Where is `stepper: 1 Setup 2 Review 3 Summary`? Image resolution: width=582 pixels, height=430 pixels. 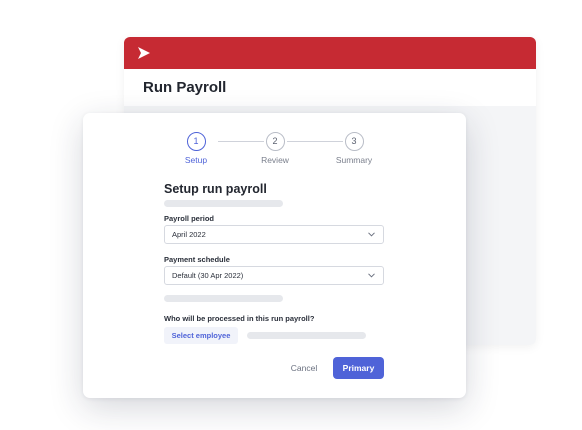 stepper: 1 Setup 2 Review 3 Summary is located at coordinates (274, 152).